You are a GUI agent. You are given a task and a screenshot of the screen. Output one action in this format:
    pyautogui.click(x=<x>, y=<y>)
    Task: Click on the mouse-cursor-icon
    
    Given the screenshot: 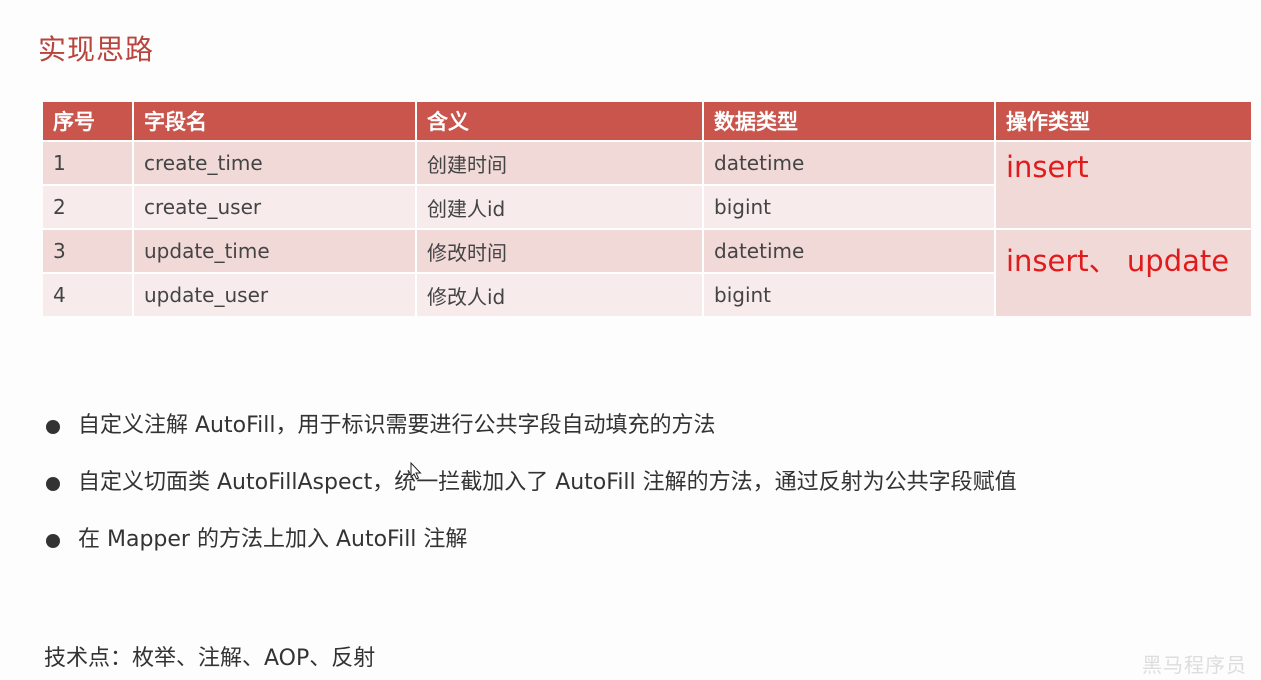 What is the action you would take?
    pyautogui.click(x=416, y=471)
    